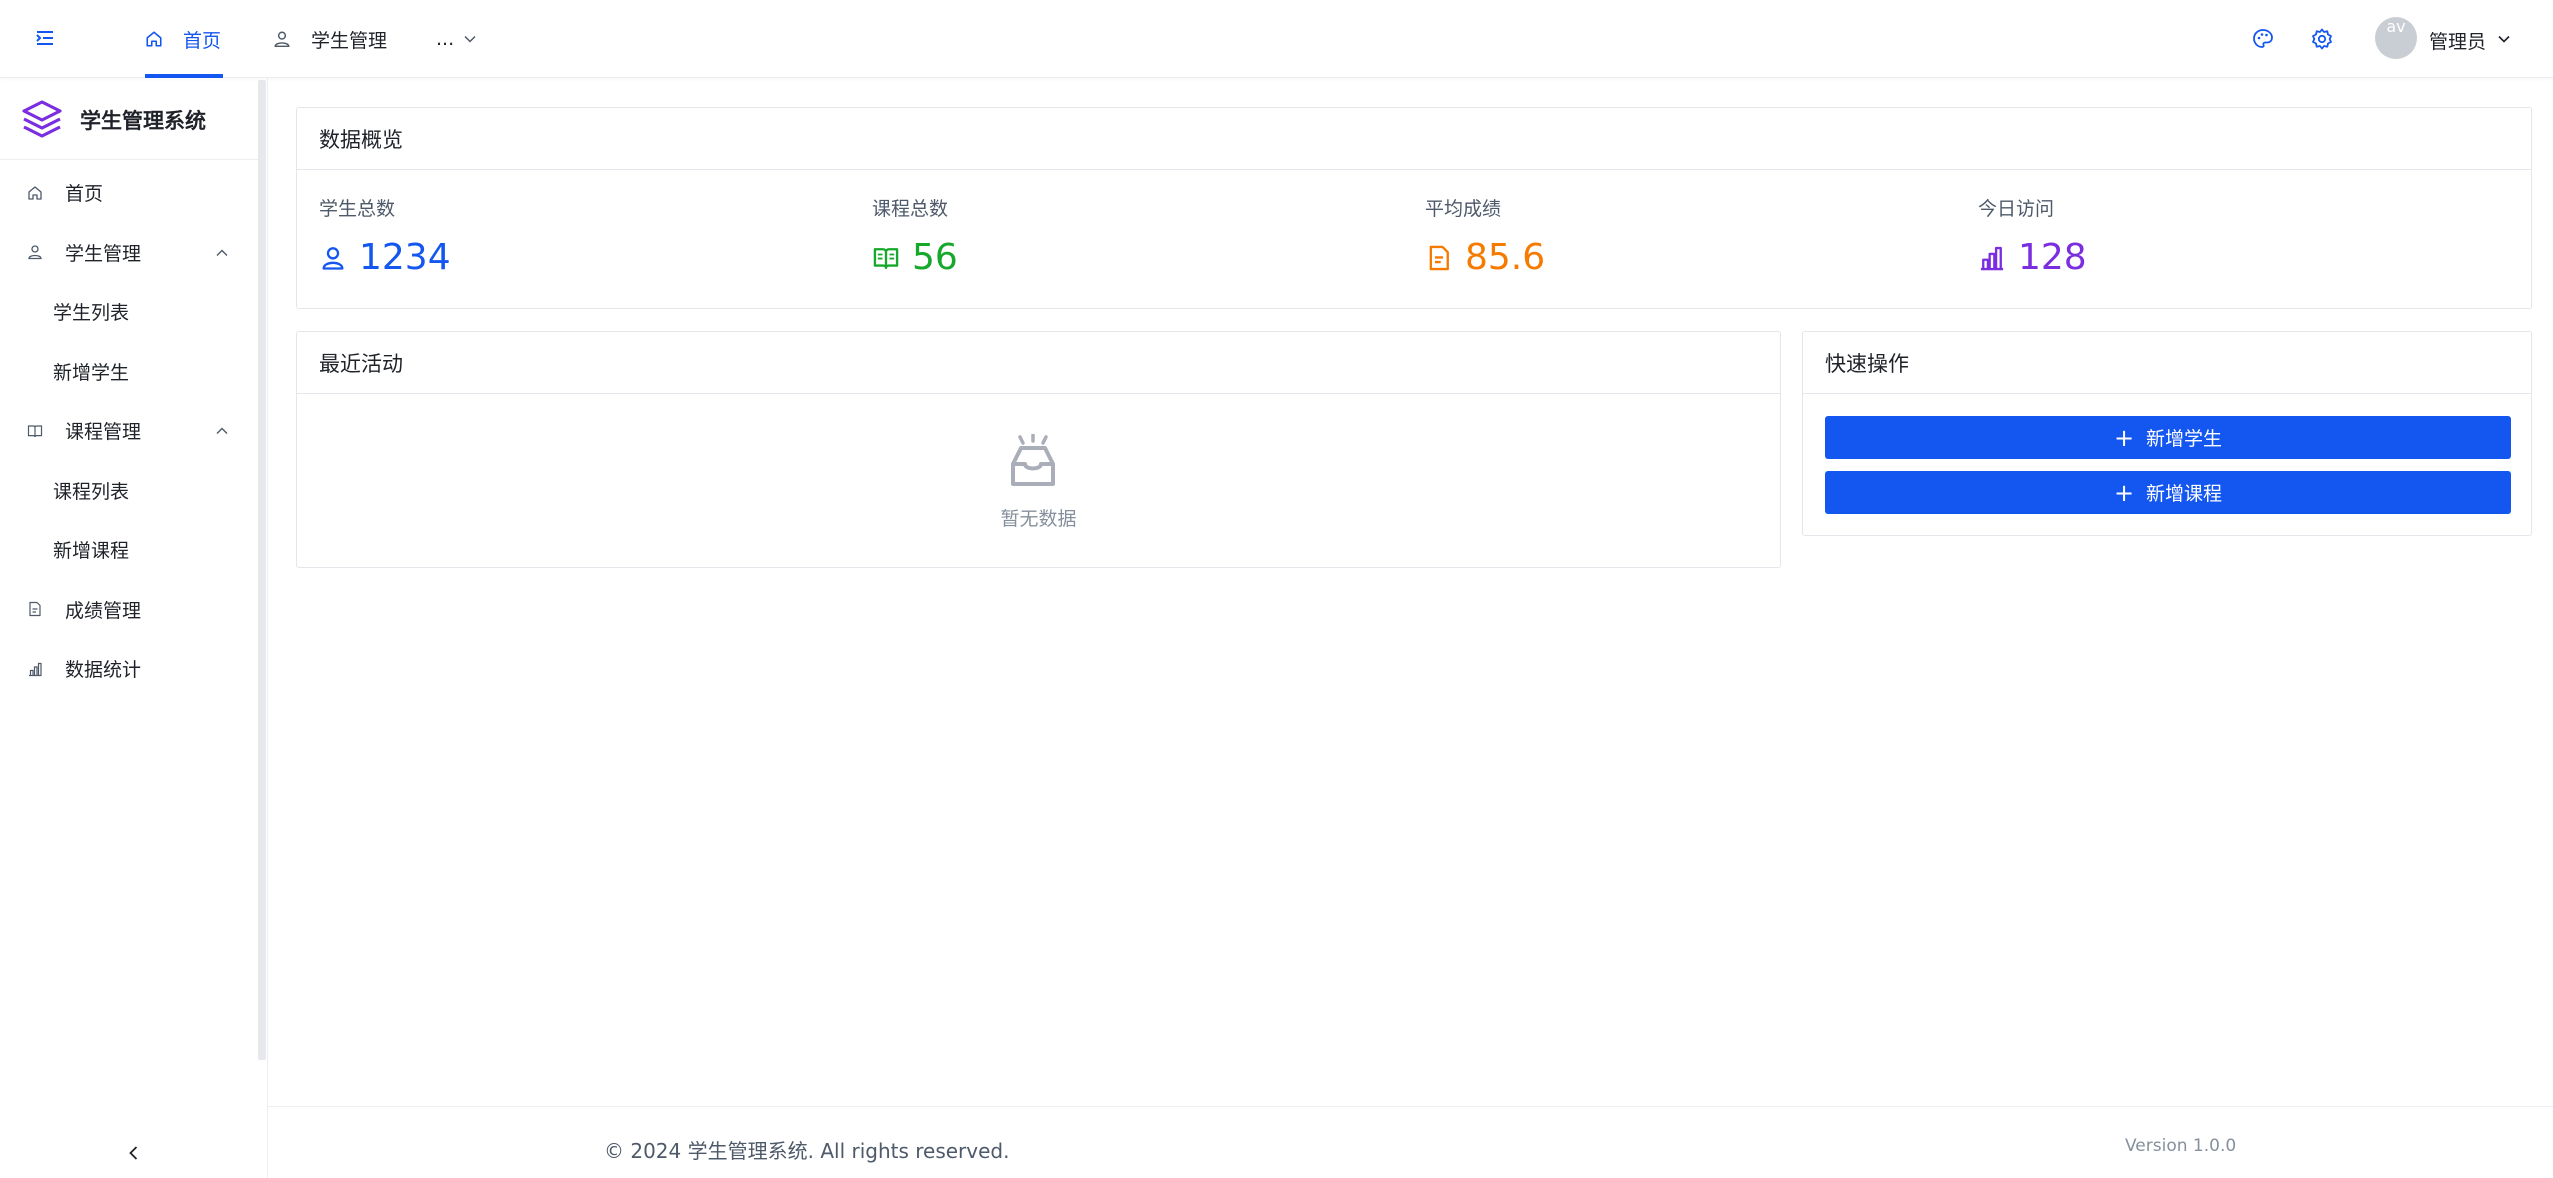 The image size is (2553, 1178). I want to click on sidebar-item-student-management: 学生管理, so click(129, 253).